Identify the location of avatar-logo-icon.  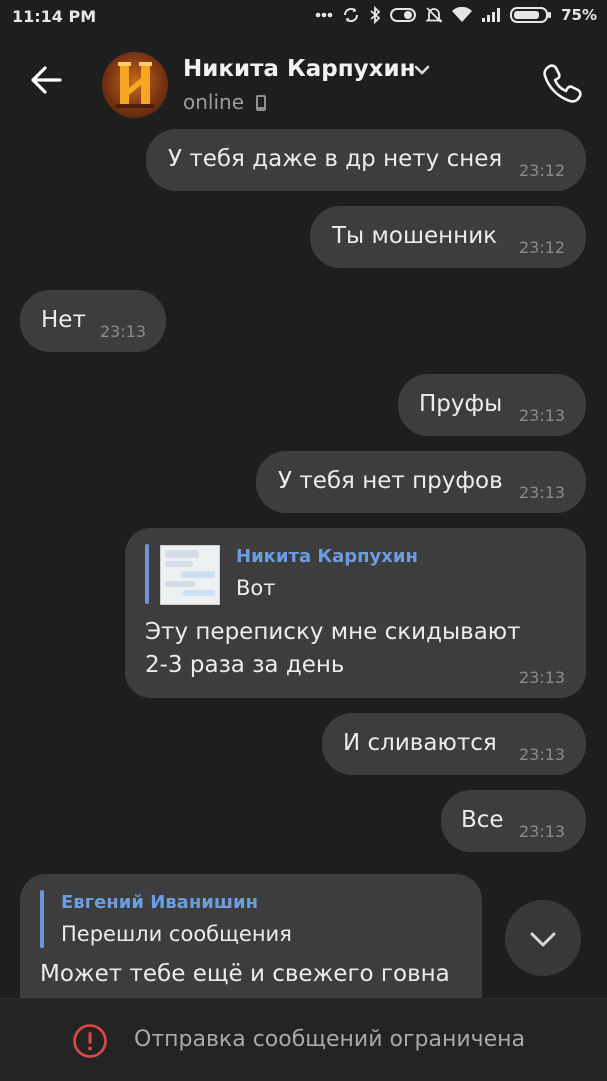
(135, 85).